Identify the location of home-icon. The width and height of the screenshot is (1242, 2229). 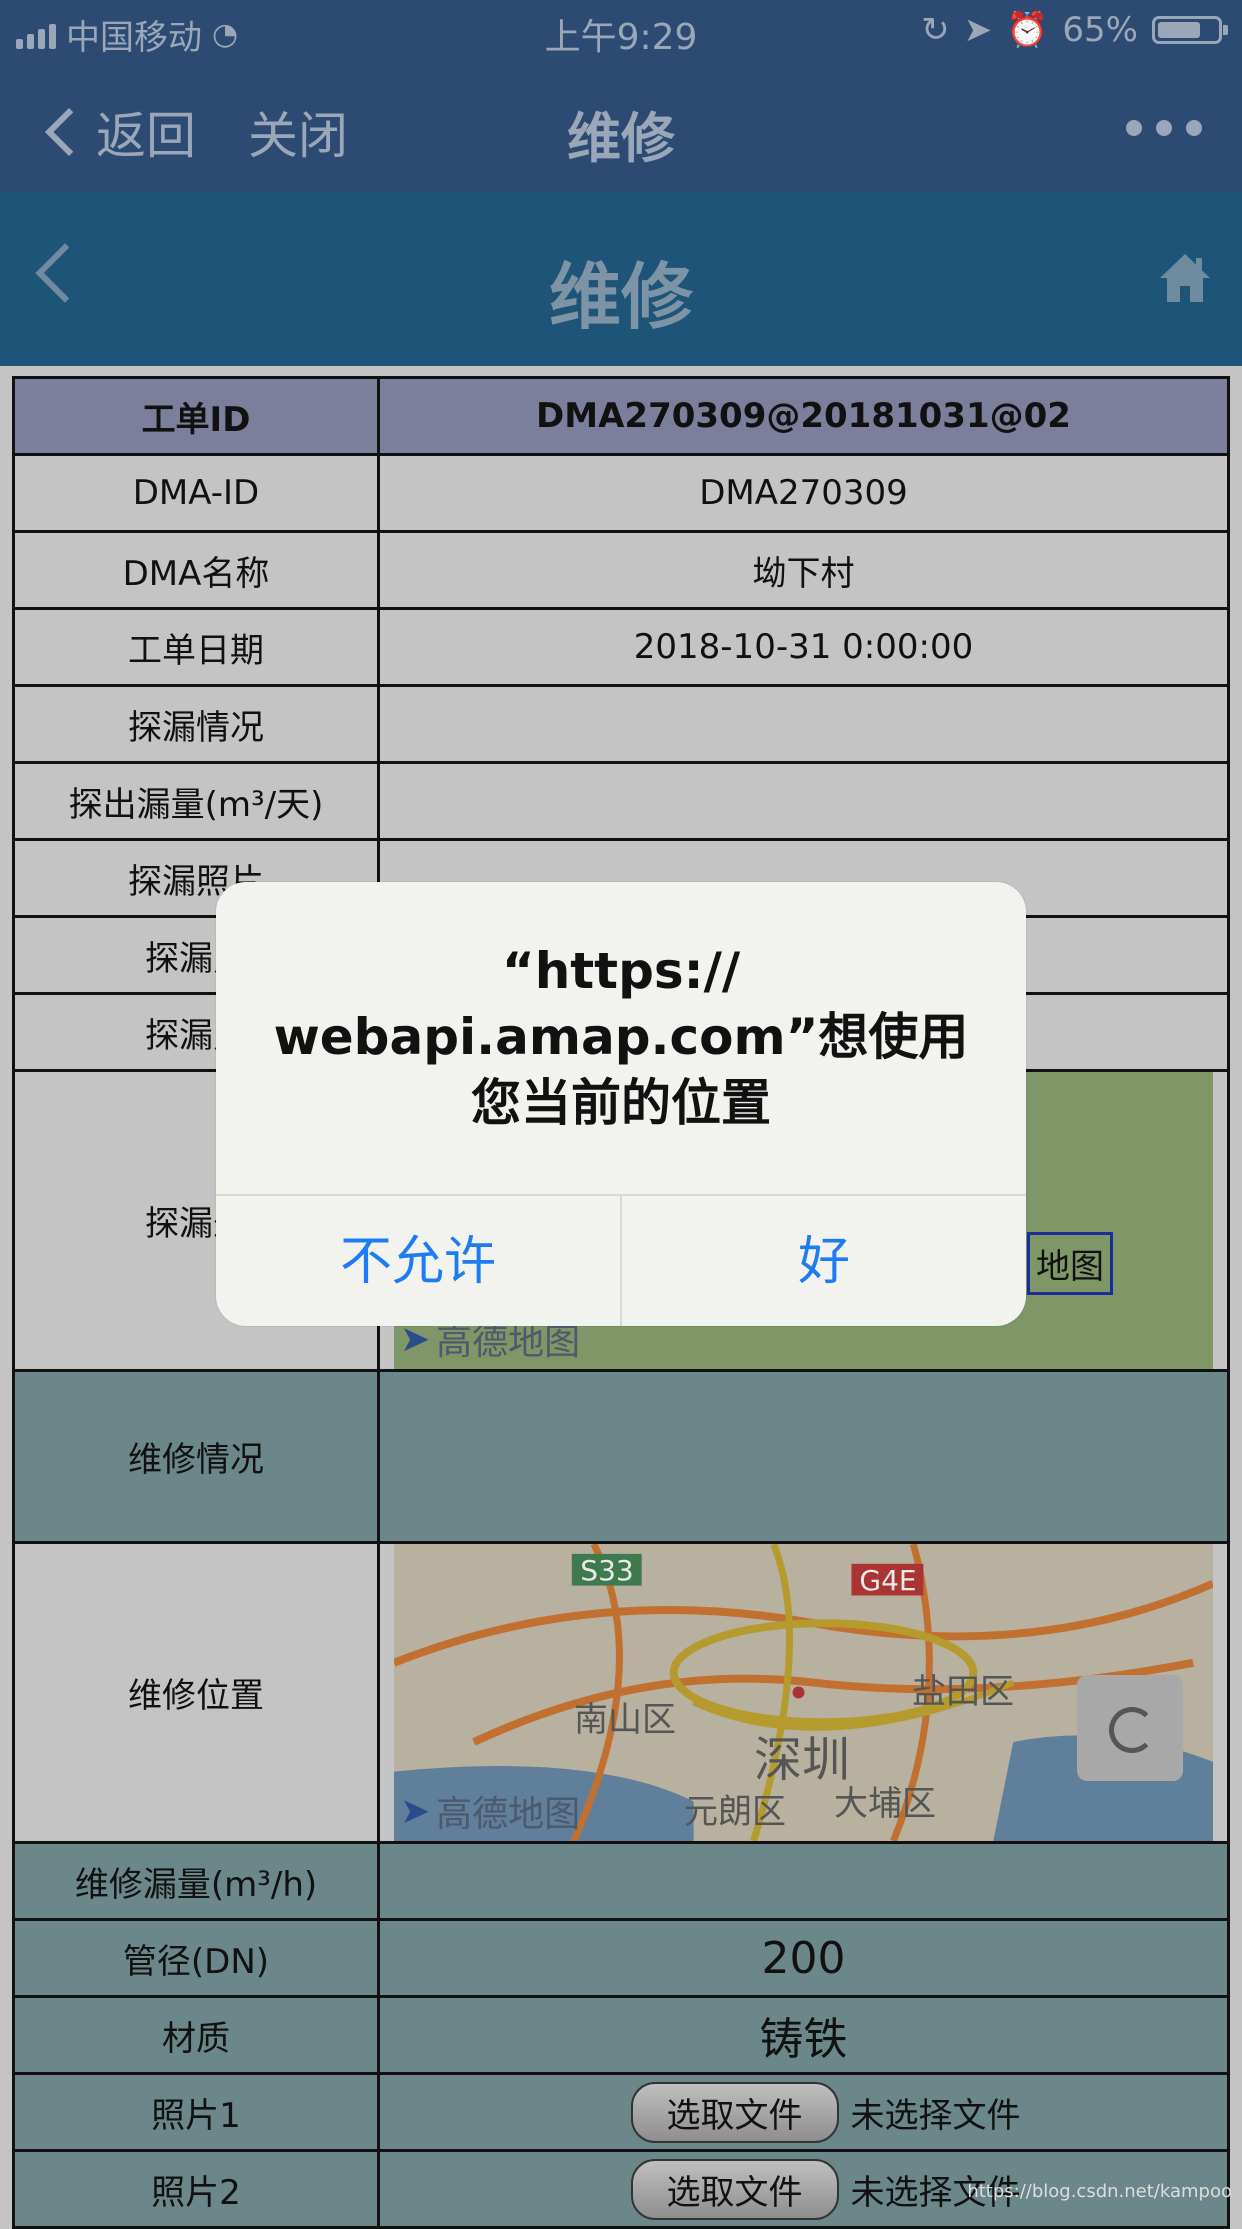
(1185, 278).